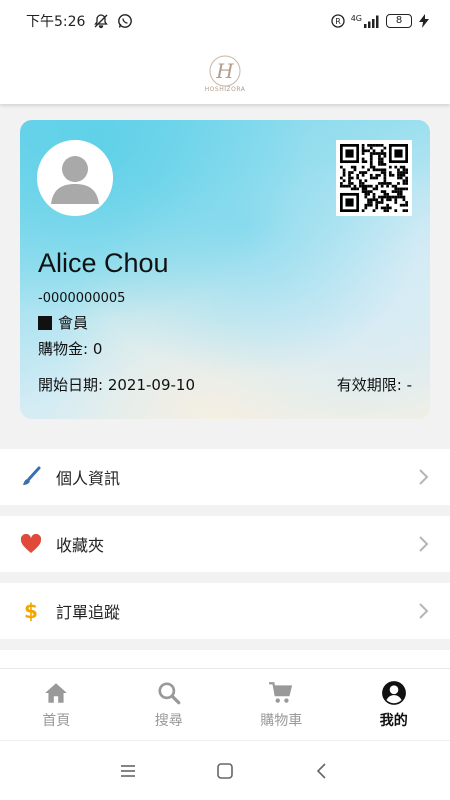  I want to click on nav-home: 首頁, so click(56, 704).